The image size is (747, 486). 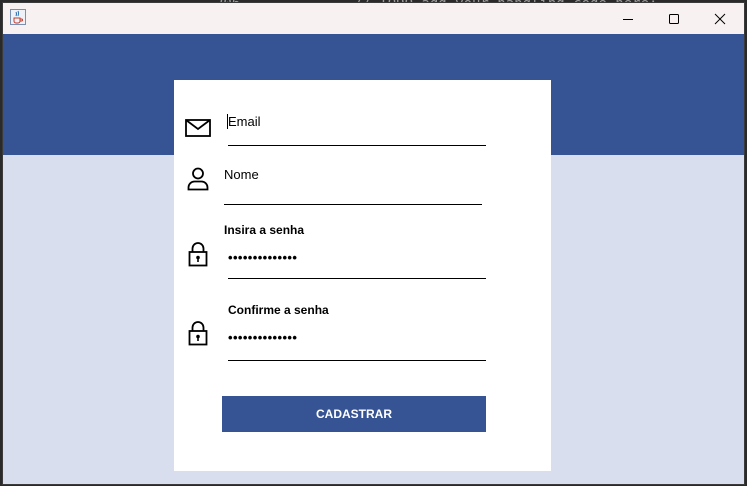 I want to click on cadastrar-button: CADASTRAR, so click(x=354, y=414).